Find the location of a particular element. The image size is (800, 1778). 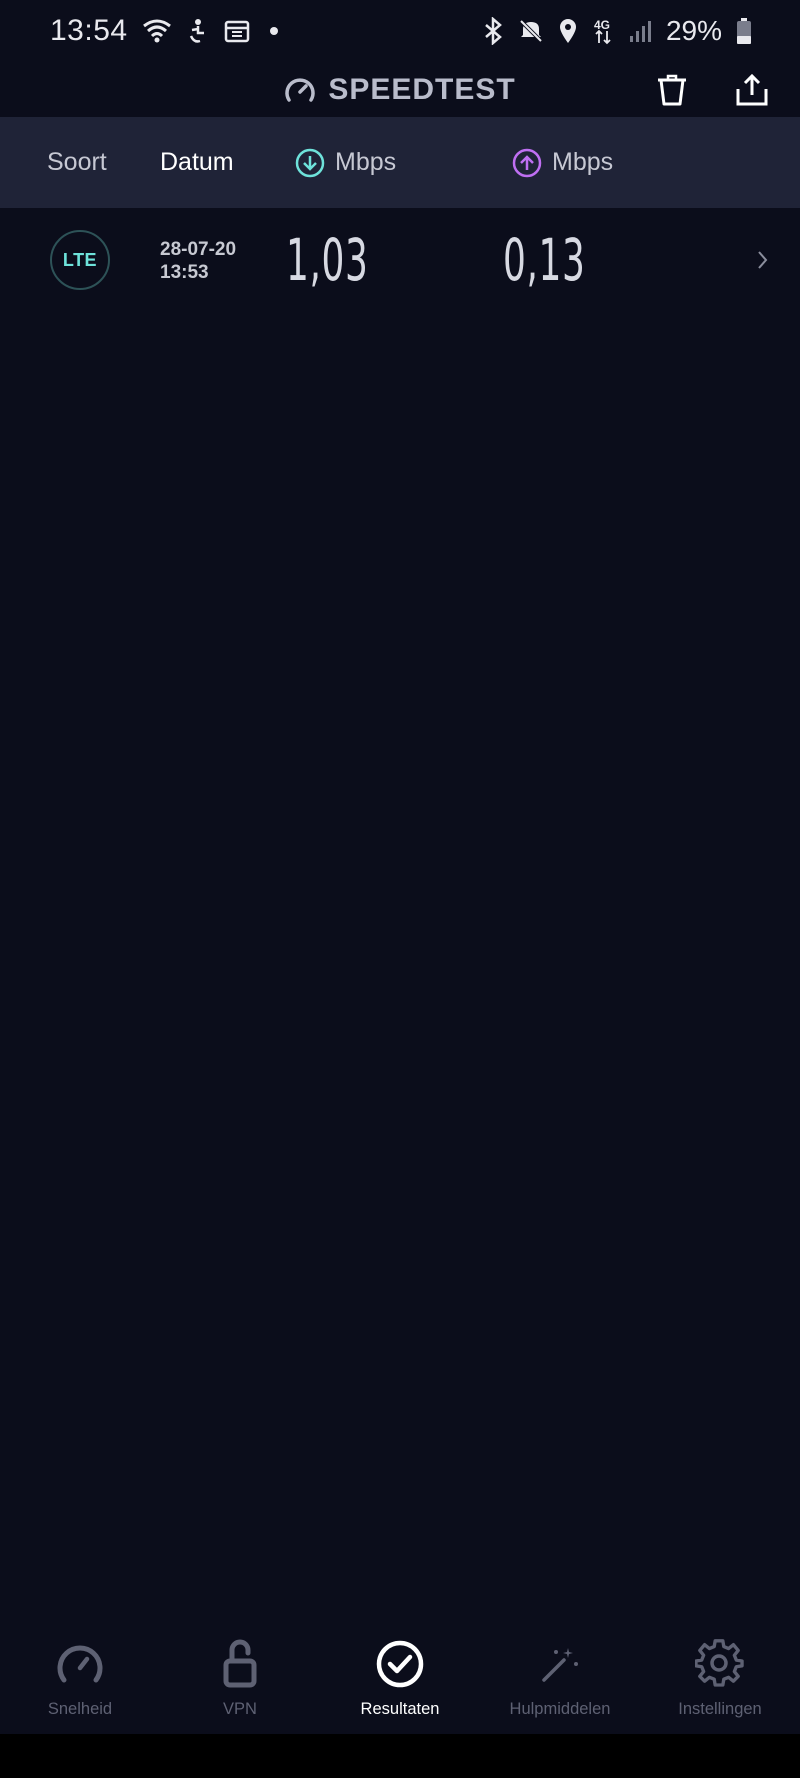

nav-item-resultaten: Resultaten is located at coordinates (400, 1673).